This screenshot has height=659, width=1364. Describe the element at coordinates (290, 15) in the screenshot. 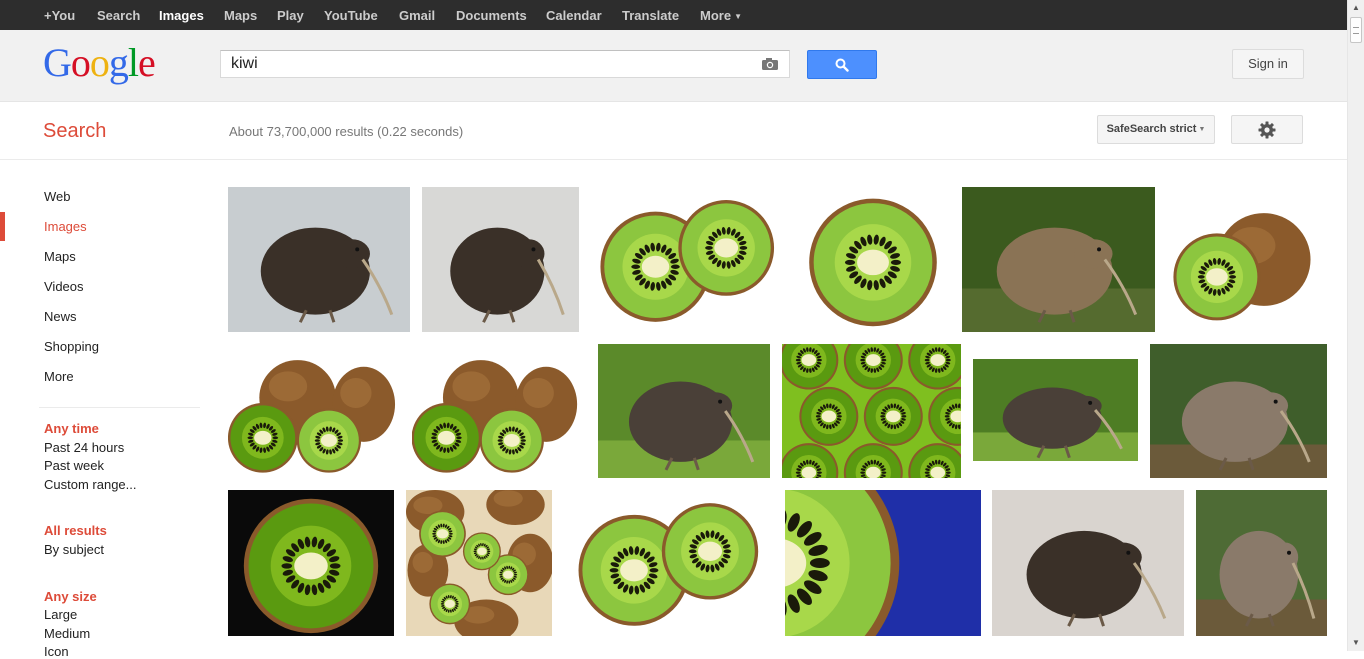

I see `topnav-play: Play` at that location.